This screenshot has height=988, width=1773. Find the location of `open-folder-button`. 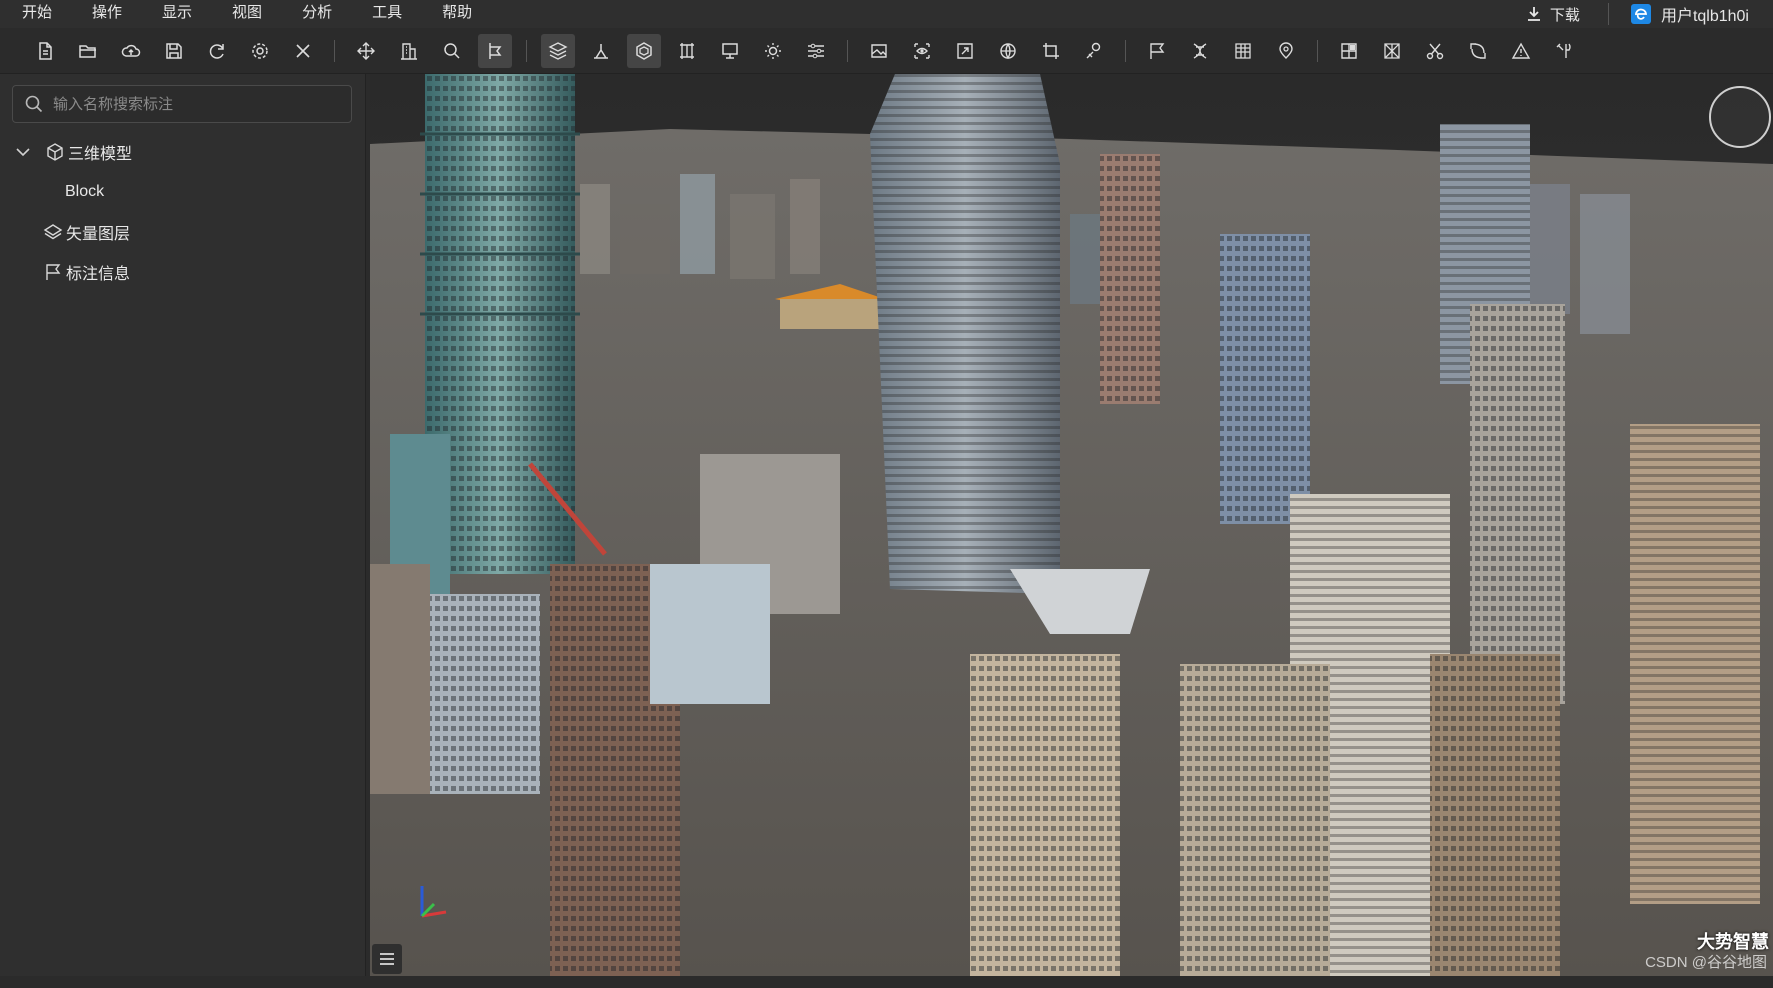

open-folder-button is located at coordinates (88, 51).